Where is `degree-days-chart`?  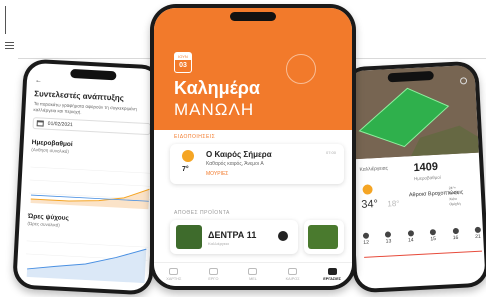 degree-days-chart is located at coordinates (91, 188).